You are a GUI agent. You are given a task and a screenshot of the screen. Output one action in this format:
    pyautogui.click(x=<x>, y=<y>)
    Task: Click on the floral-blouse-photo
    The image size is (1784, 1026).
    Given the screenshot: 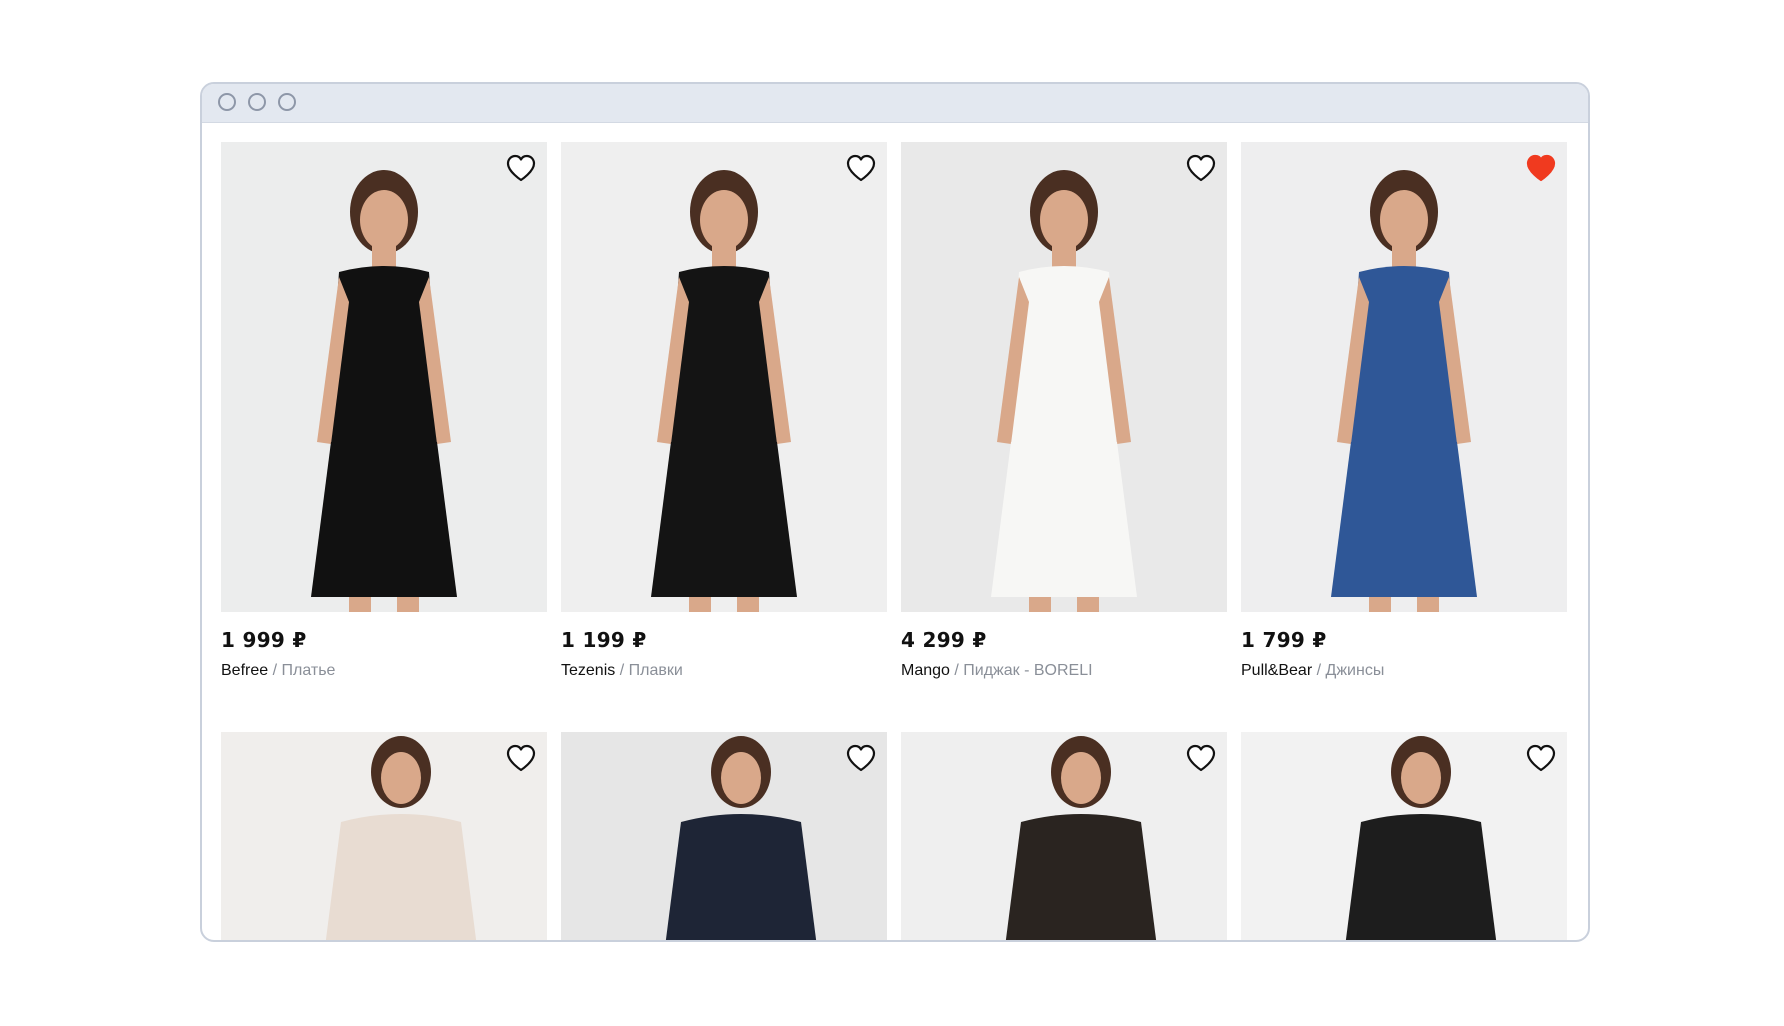 What is the action you would take?
    pyautogui.click(x=1404, y=836)
    